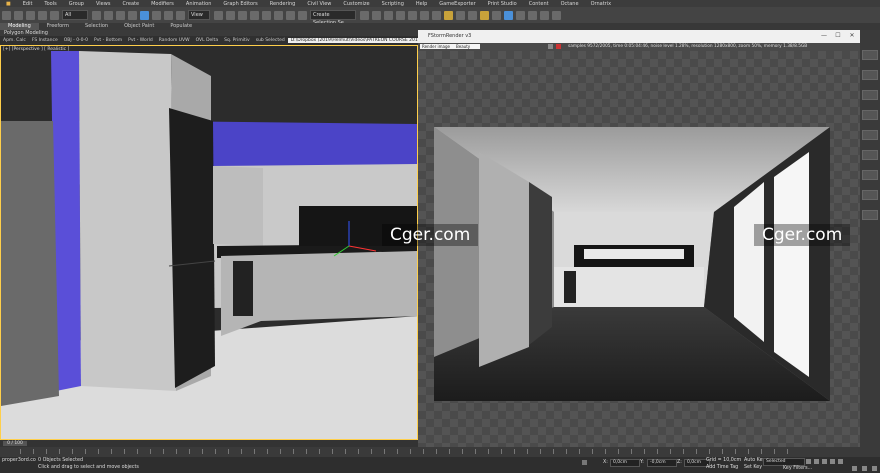  What do you see at coordinates (539, 4) in the screenshot?
I see `menu-item: Content` at bounding box center [539, 4].